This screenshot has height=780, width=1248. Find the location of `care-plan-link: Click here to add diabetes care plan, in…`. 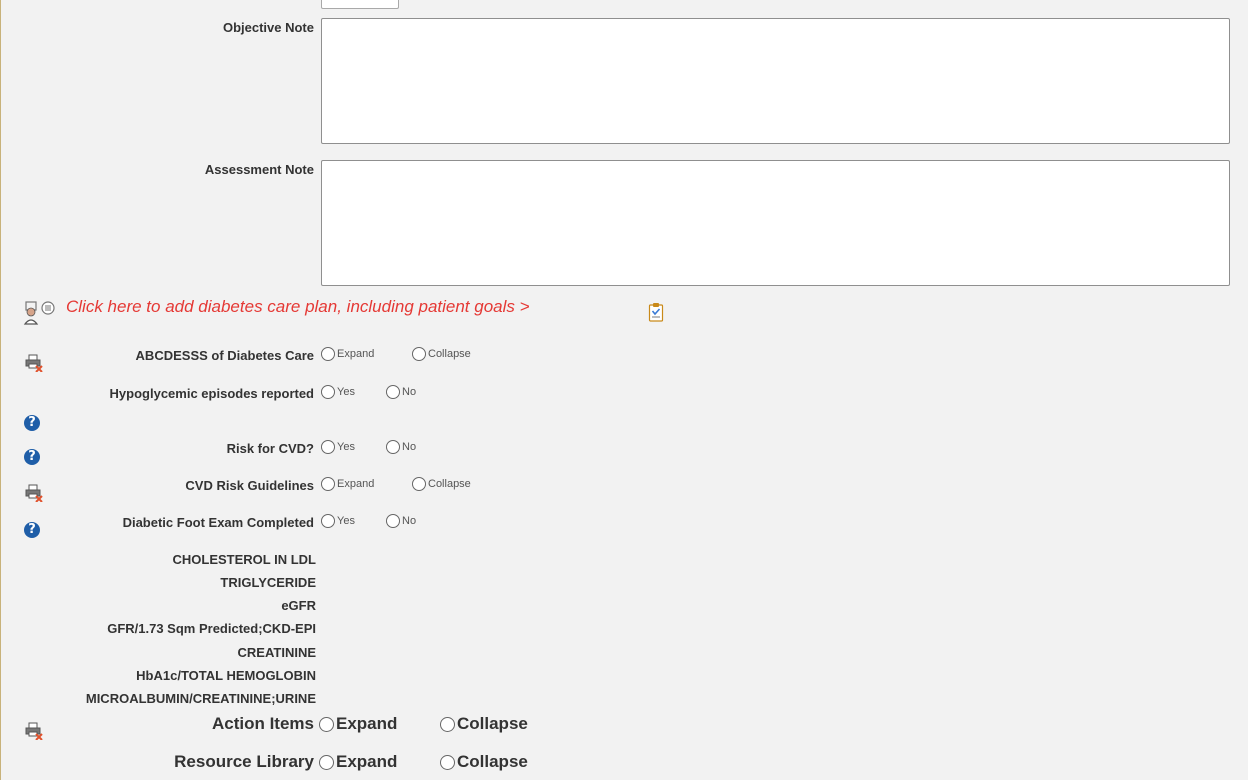

care-plan-link: Click here to add diabetes care plan, in… is located at coordinates (298, 306).